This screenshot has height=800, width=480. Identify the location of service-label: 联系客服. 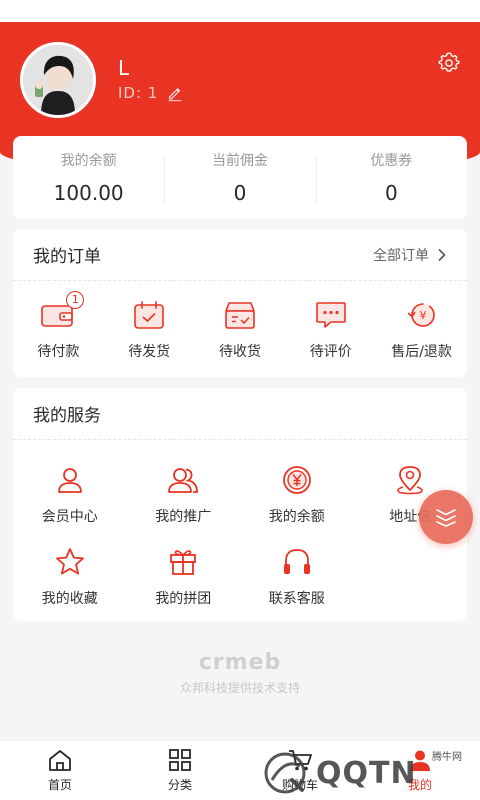
(296, 599).